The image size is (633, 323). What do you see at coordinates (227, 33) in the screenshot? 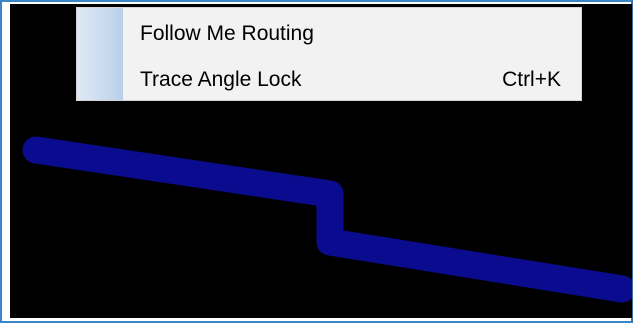
I see `menu-item-label: Follow Me Routing` at bounding box center [227, 33].